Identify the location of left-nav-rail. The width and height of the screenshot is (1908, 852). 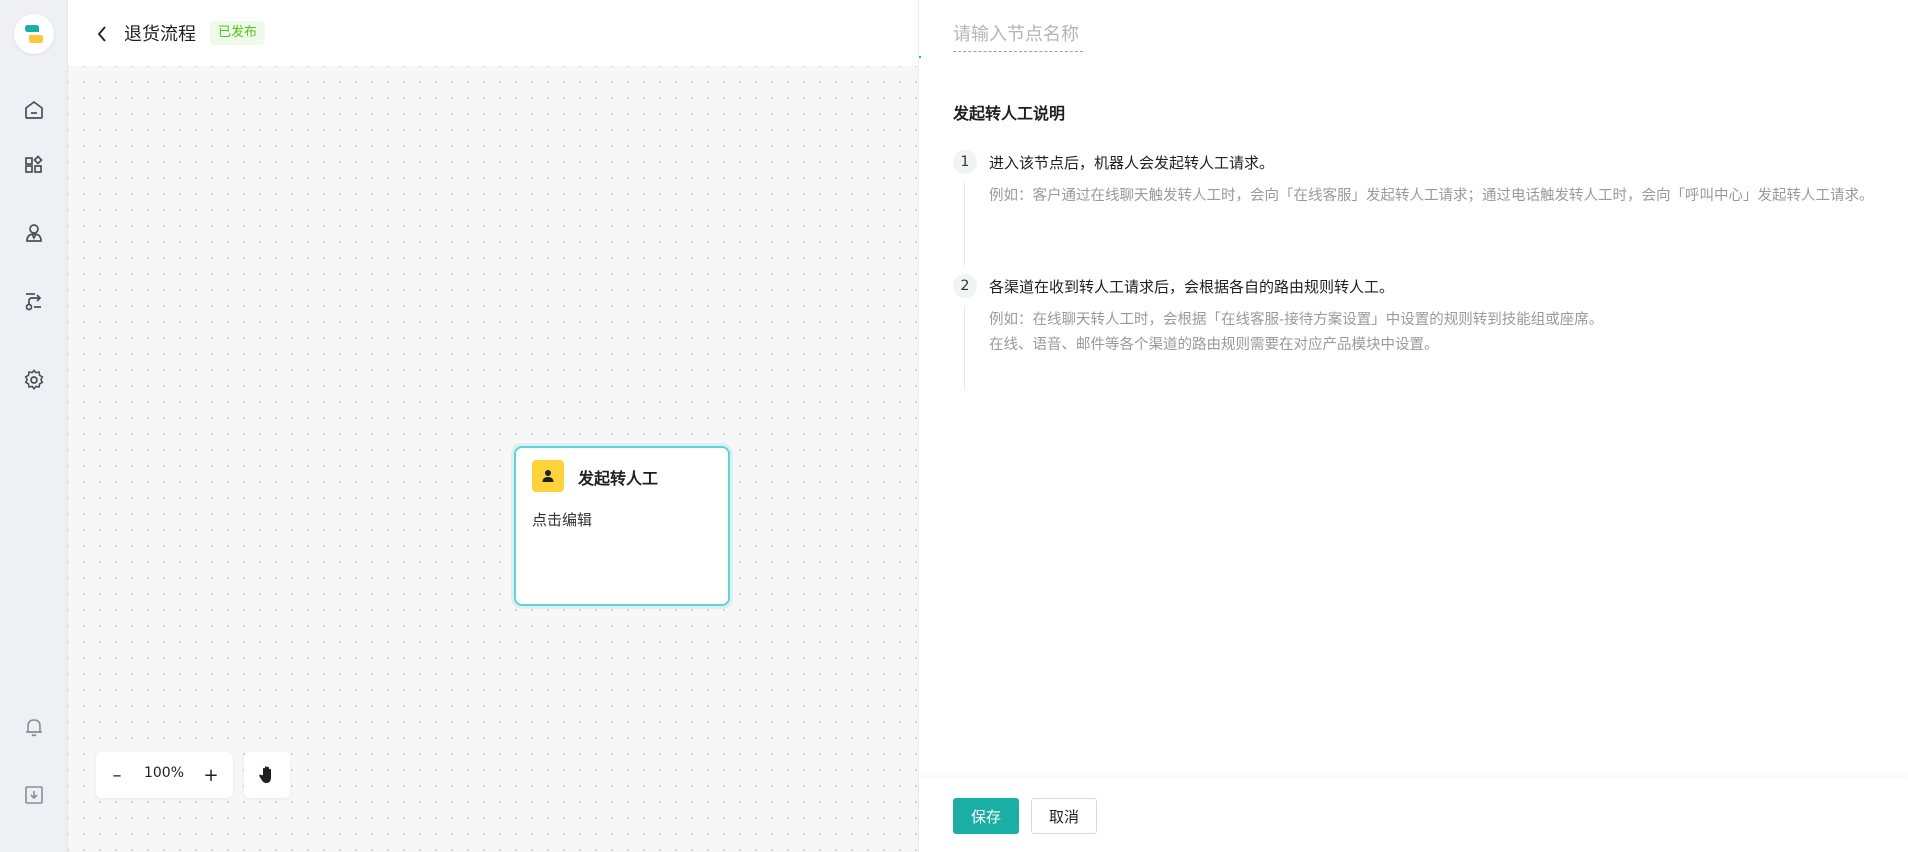
(34, 426).